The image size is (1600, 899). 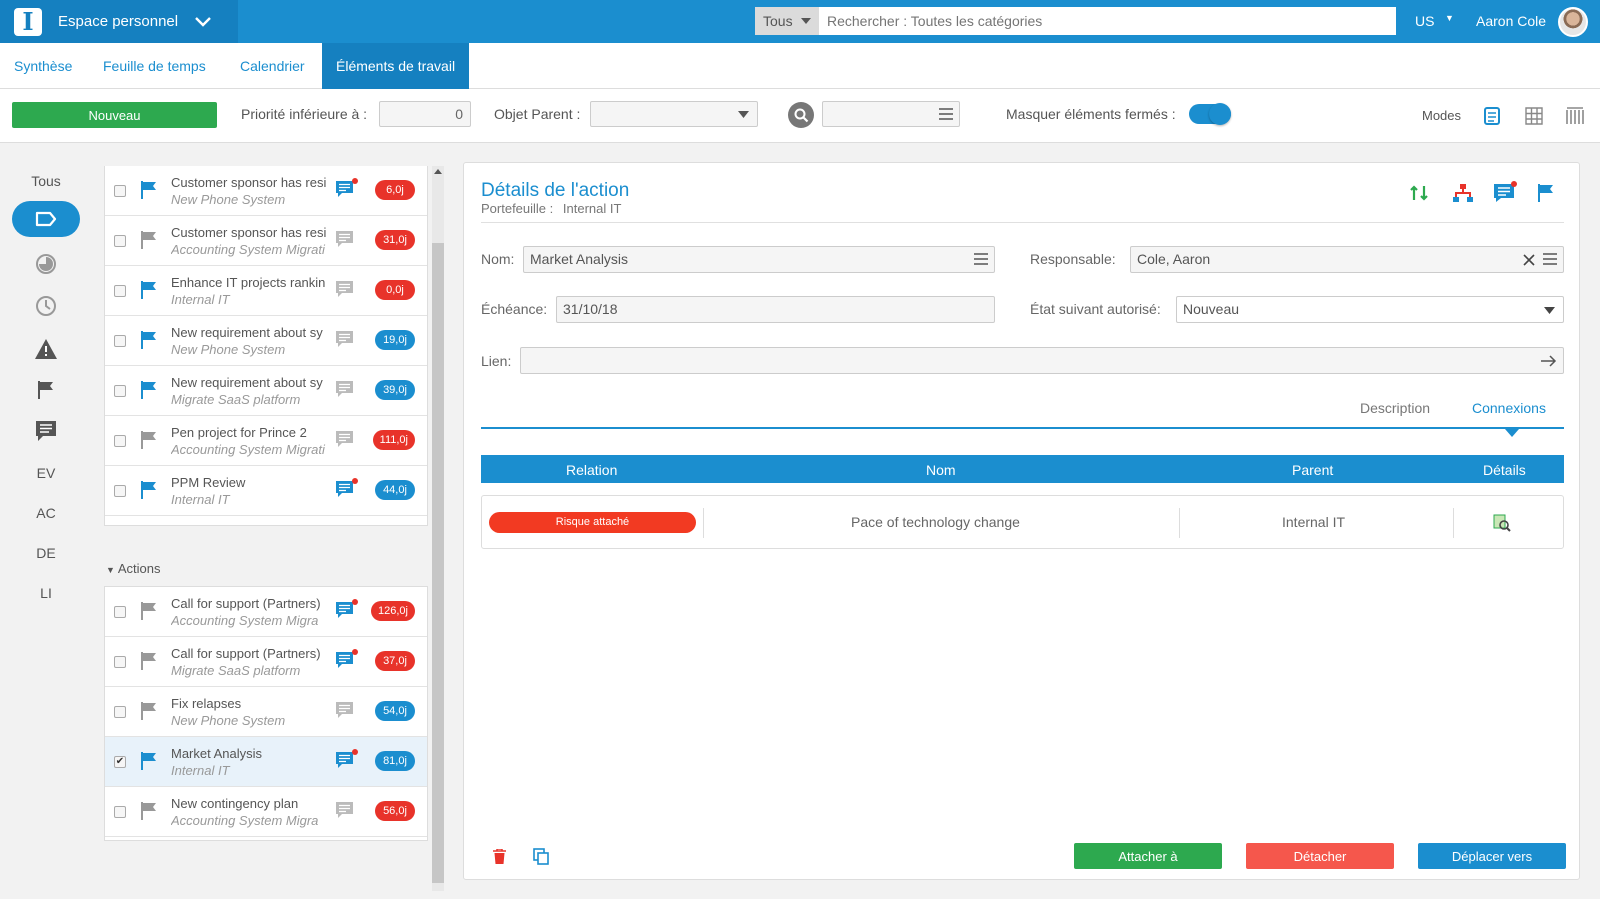 I want to click on search-input, so click(x=1107, y=21).